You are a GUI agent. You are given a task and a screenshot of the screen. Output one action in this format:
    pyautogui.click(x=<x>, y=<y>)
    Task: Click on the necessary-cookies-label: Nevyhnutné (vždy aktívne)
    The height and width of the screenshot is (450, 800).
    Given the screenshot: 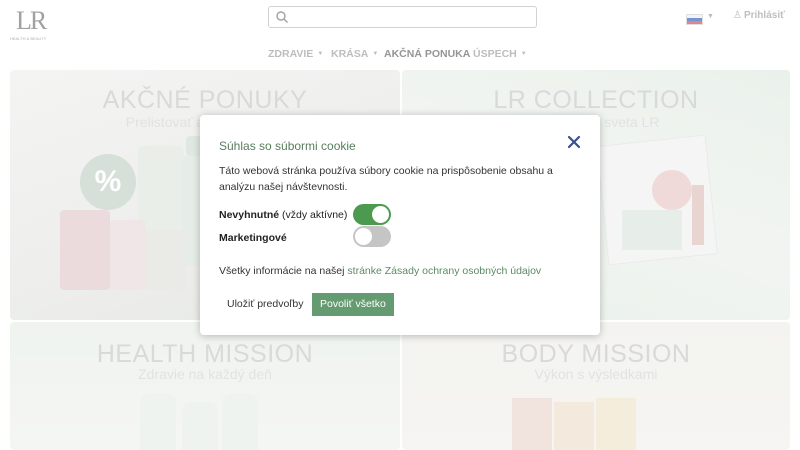 What is the action you would take?
    pyautogui.click(x=283, y=215)
    